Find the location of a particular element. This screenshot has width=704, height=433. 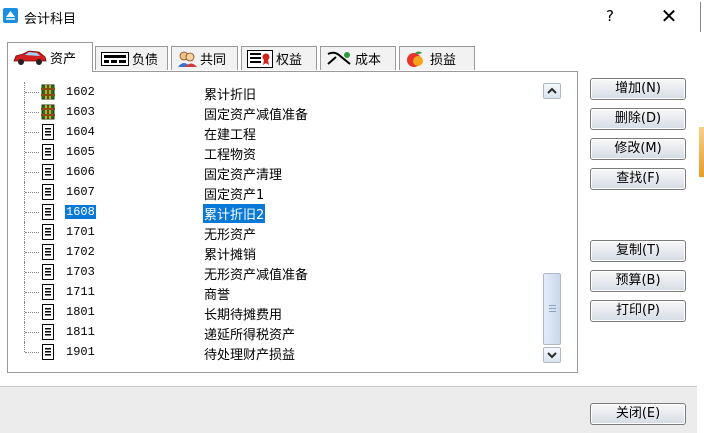

account-name: 固定资产清理 is located at coordinates (243, 175).